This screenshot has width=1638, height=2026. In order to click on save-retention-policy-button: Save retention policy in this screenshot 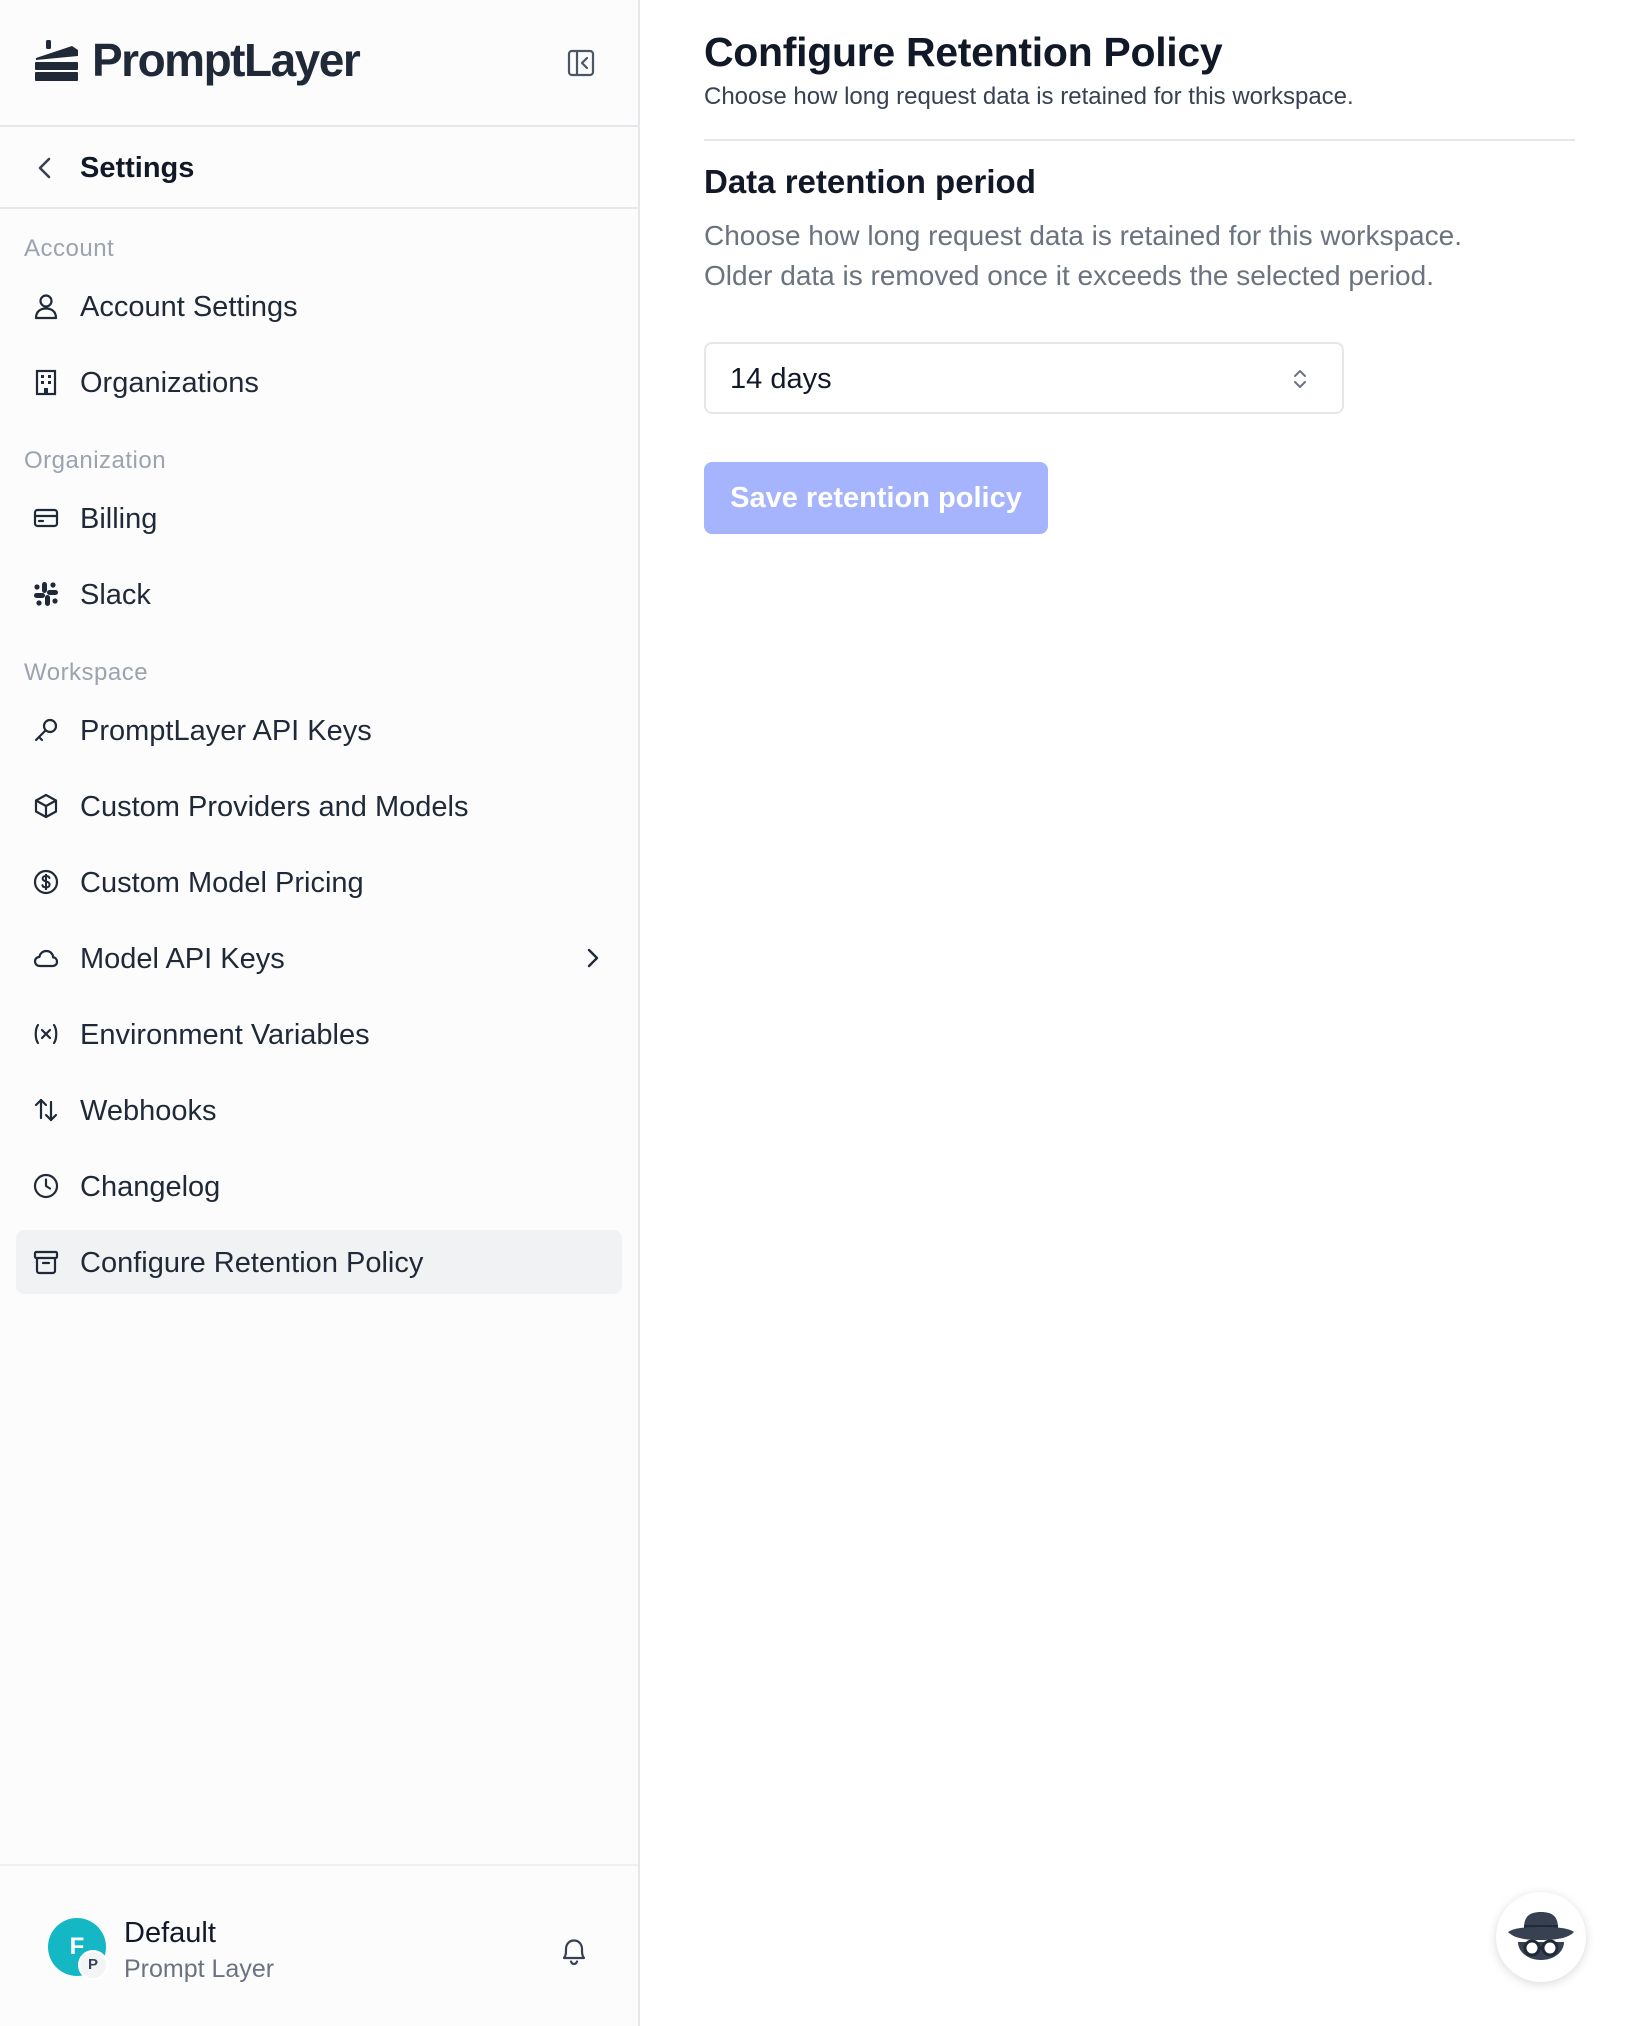, I will do `click(876, 498)`.